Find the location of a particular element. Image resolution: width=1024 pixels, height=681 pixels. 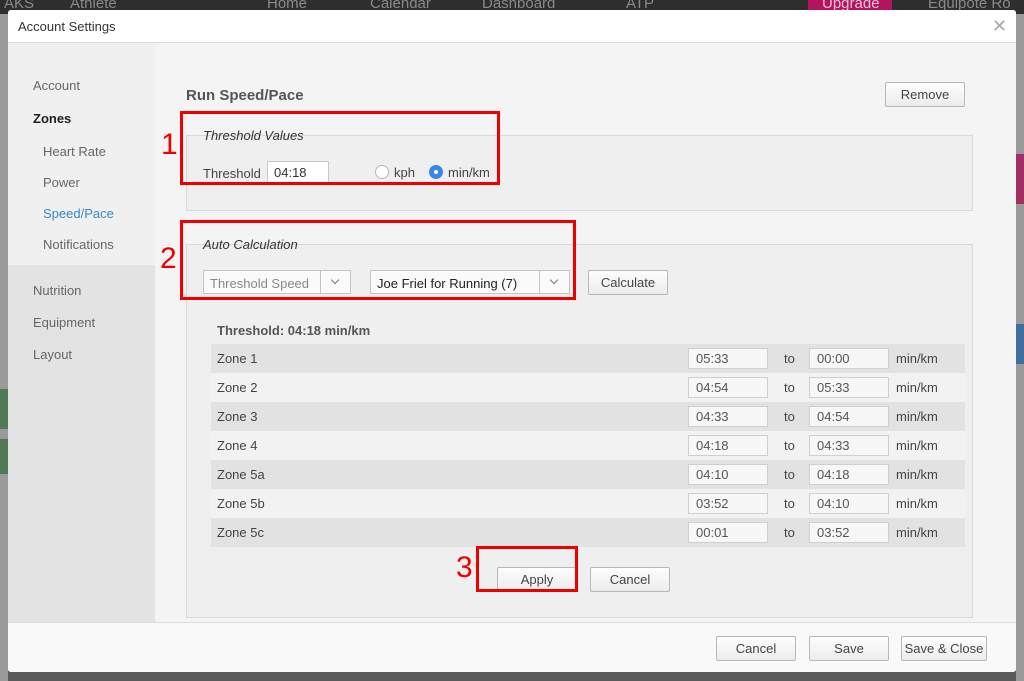

zone-name: Zone 5c is located at coordinates (240, 532).